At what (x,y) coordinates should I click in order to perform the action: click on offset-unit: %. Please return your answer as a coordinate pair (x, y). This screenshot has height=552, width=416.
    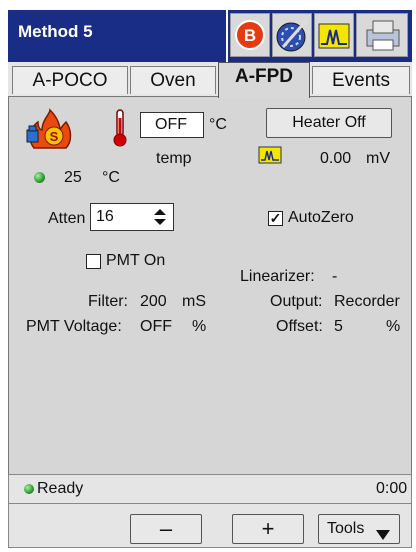
    Looking at the image, I should click on (393, 326).